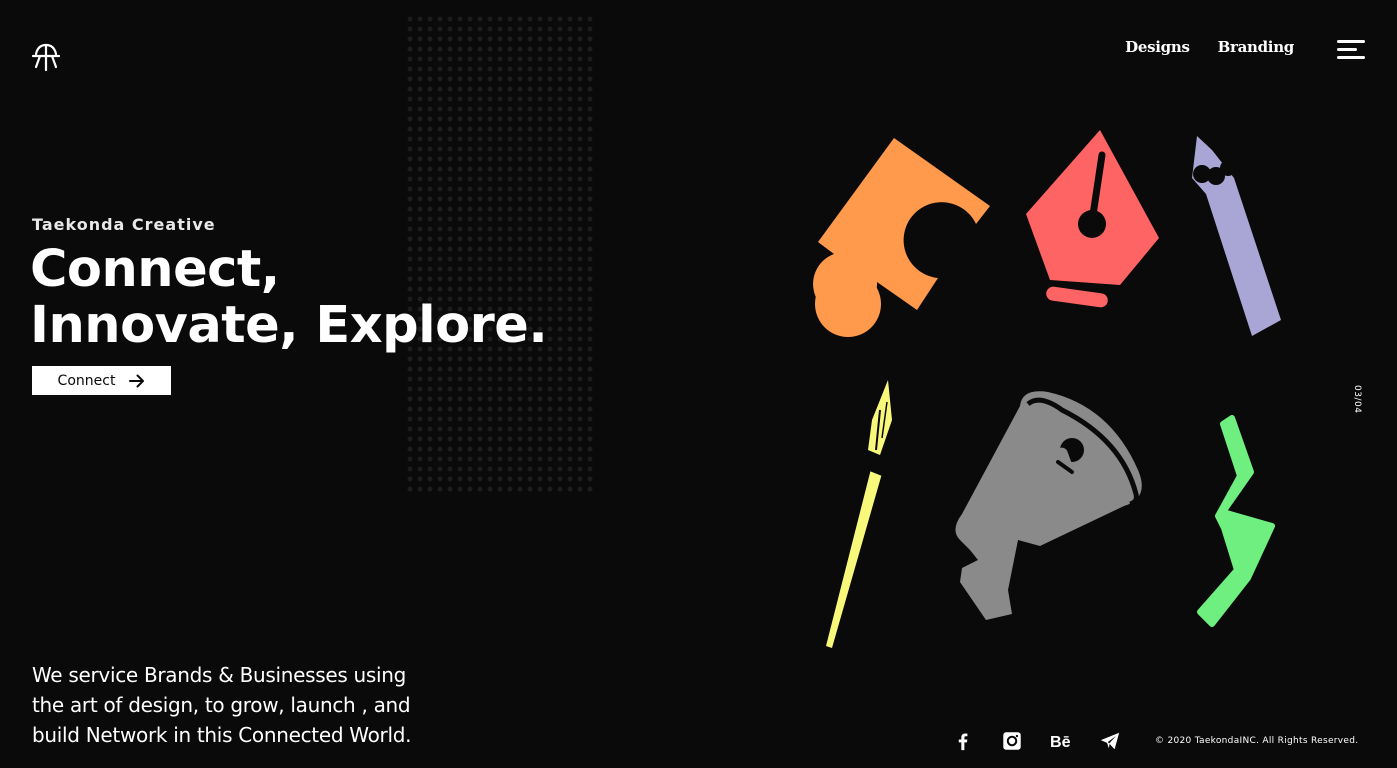 Image resolution: width=1397 pixels, height=768 pixels. What do you see at coordinates (1092, 219) in the screenshot?
I see `pen-nib-icon` at bounding box center [1092, 219].